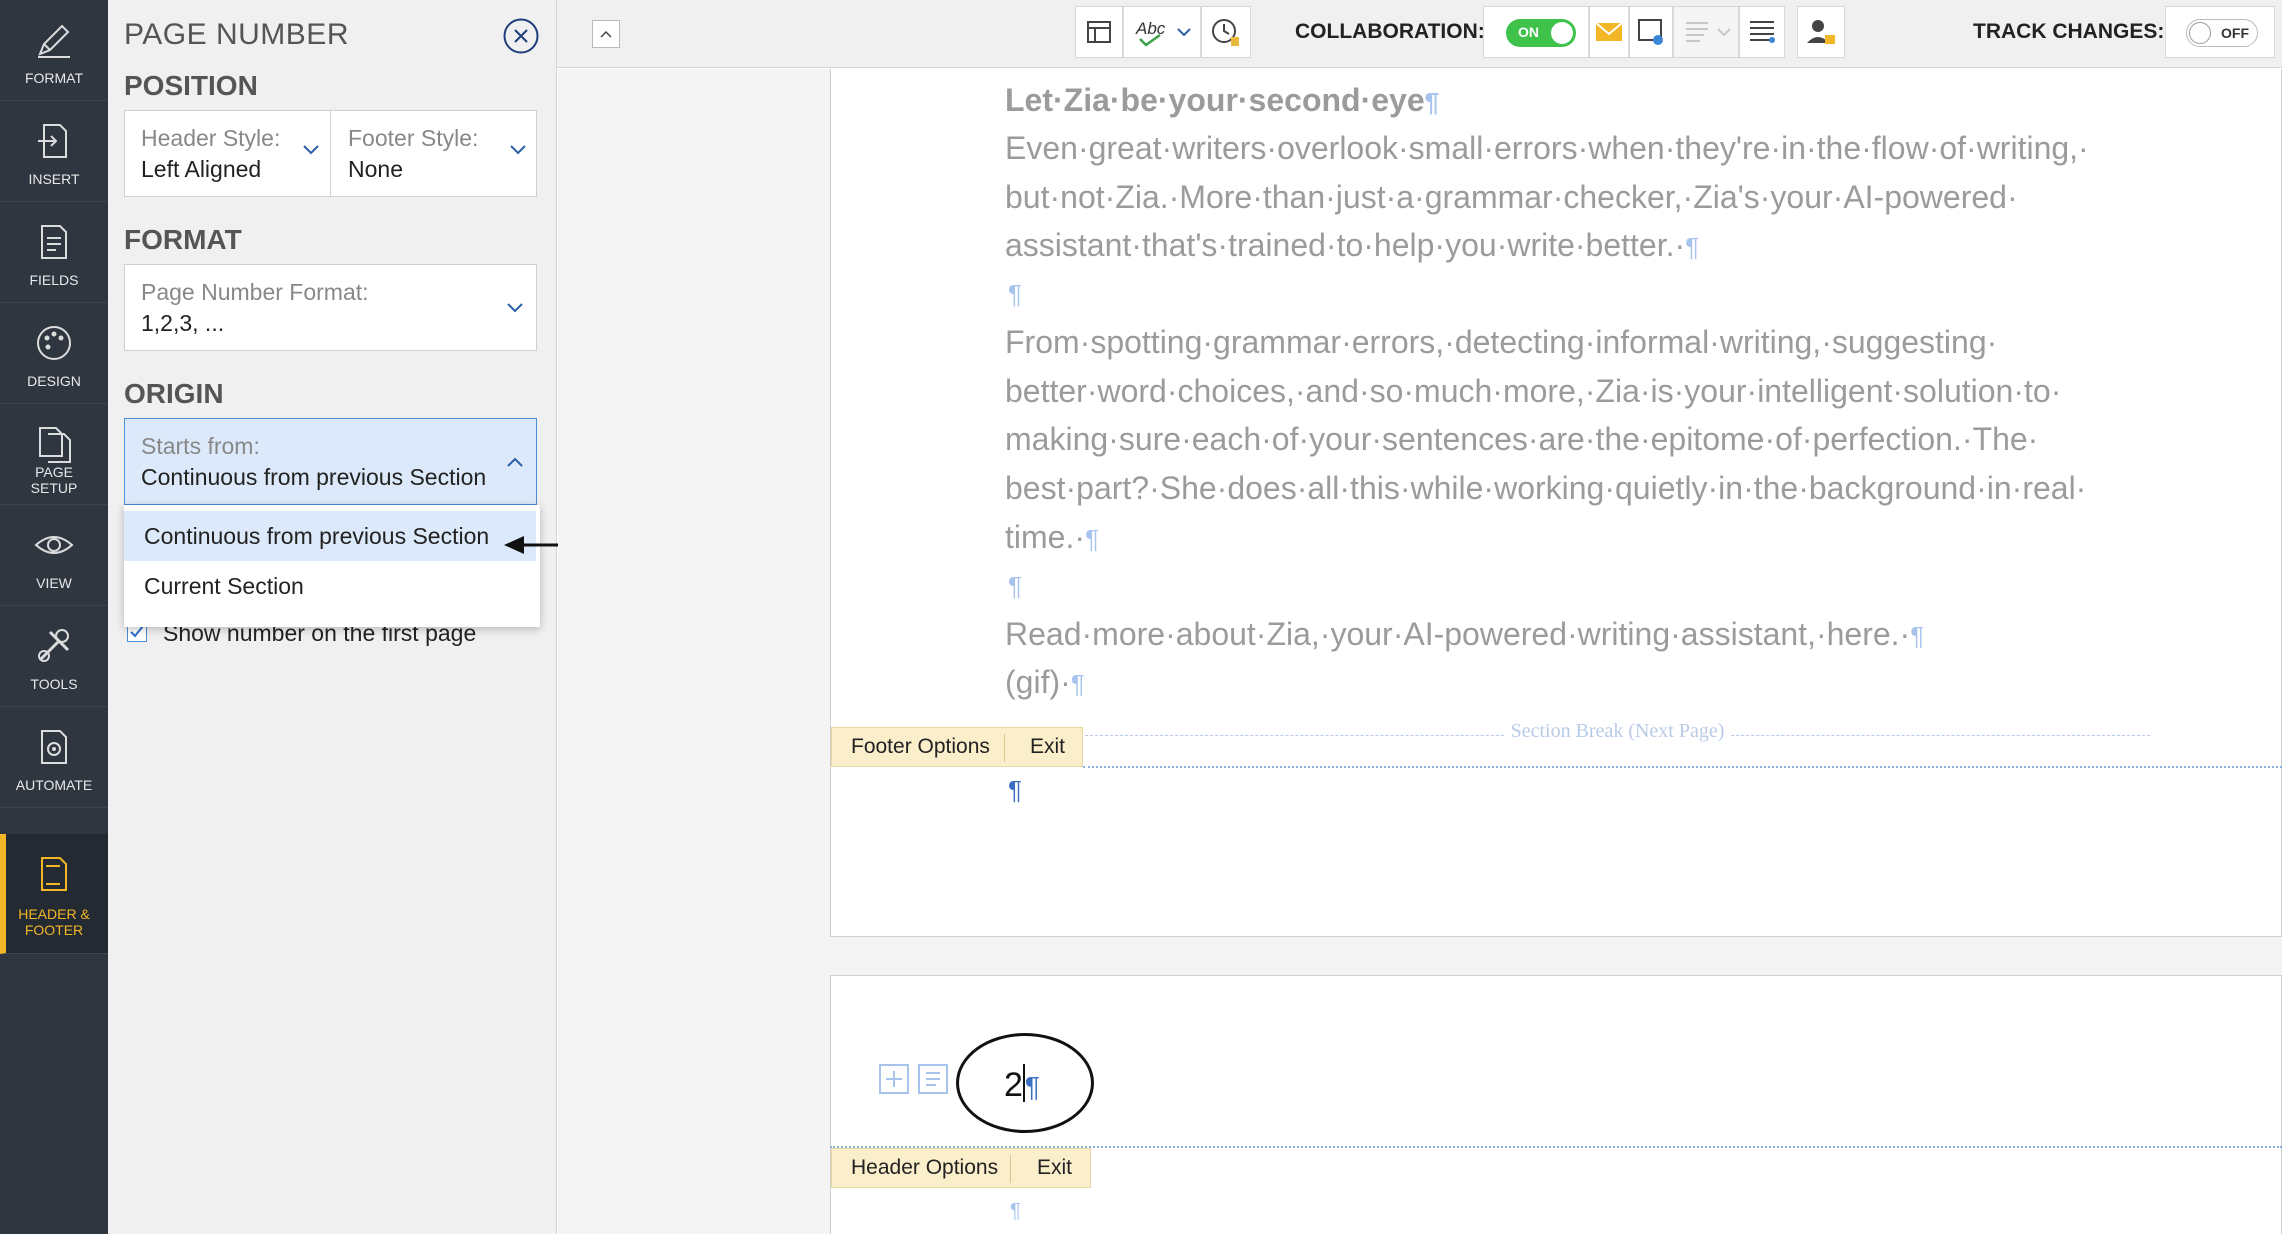  I want to click on notes-button, so click(1706, 32).